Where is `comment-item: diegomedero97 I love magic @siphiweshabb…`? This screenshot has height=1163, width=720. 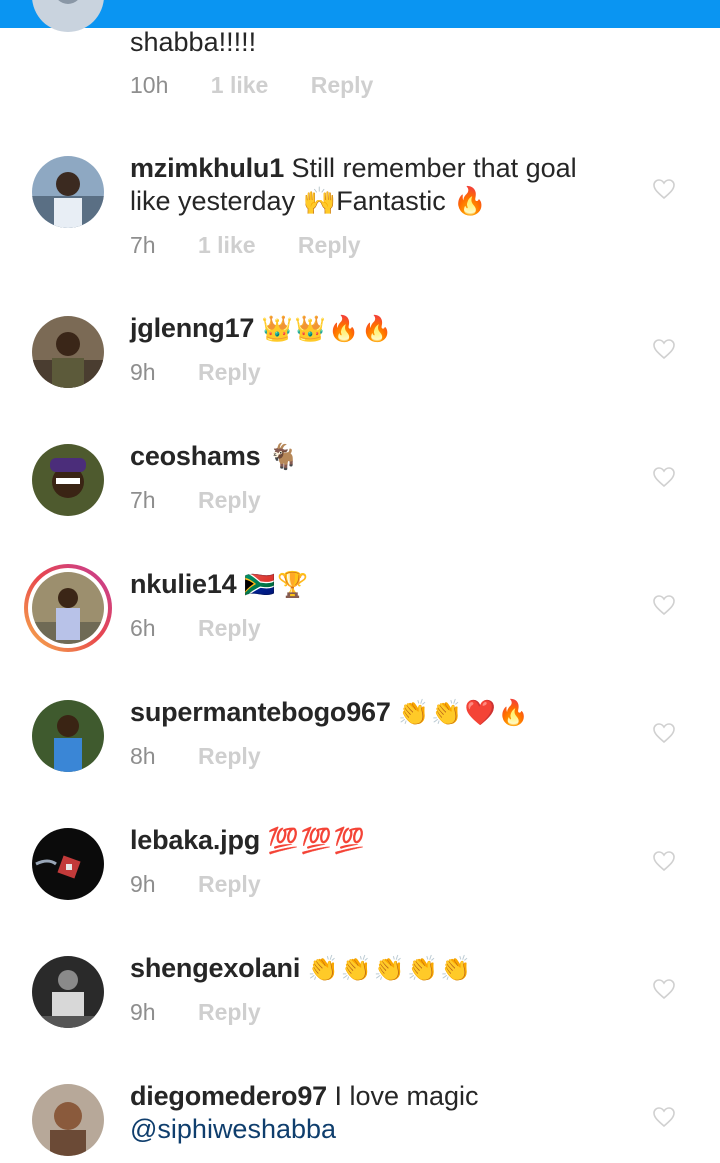 comment-item: diegomedero97 I love magic @siphiweshabb… is located at coordinates (360, 1121).